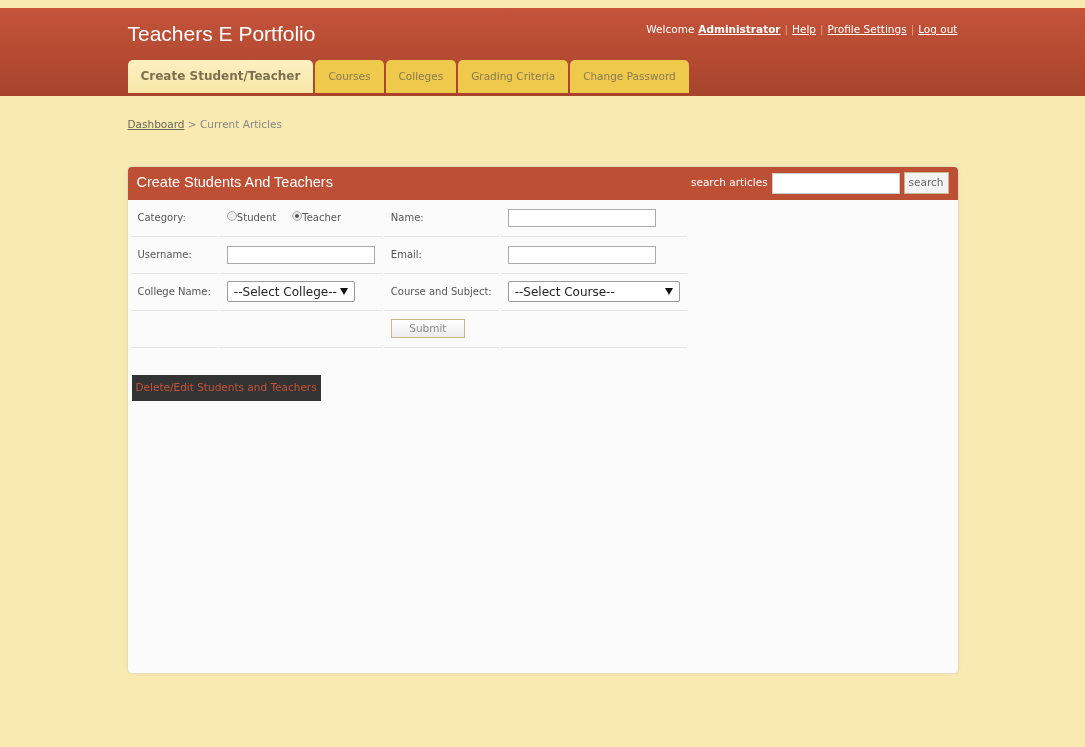 This screenshot has width=1085, height=747. What do you see at coordinates (406, 255) in the screenshot?
I see `form-label-text: Email:` at bounding box center [406, 255].